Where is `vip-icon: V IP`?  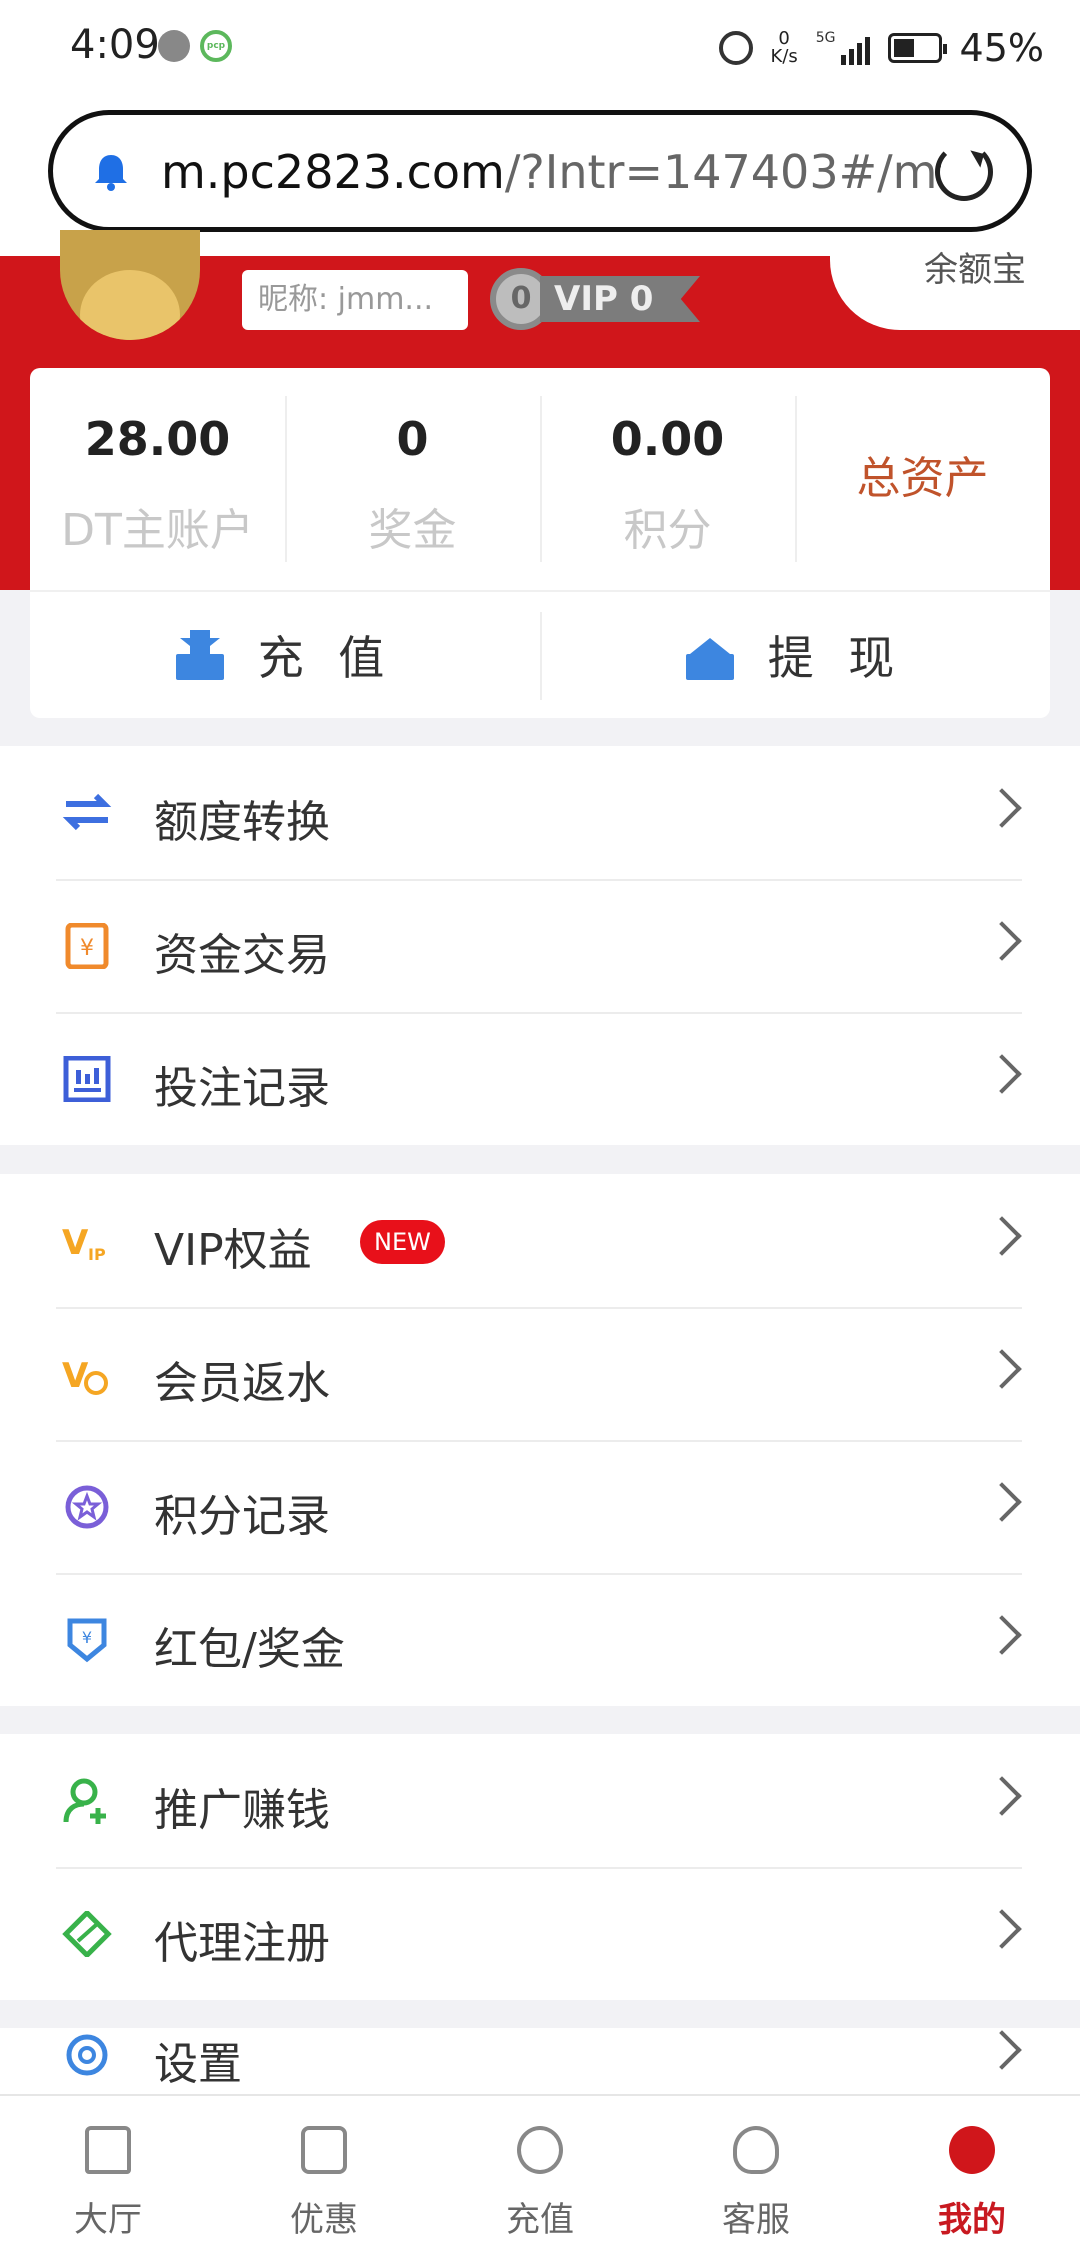
vip-icon: V IP is located at coordinates (84, 1243).